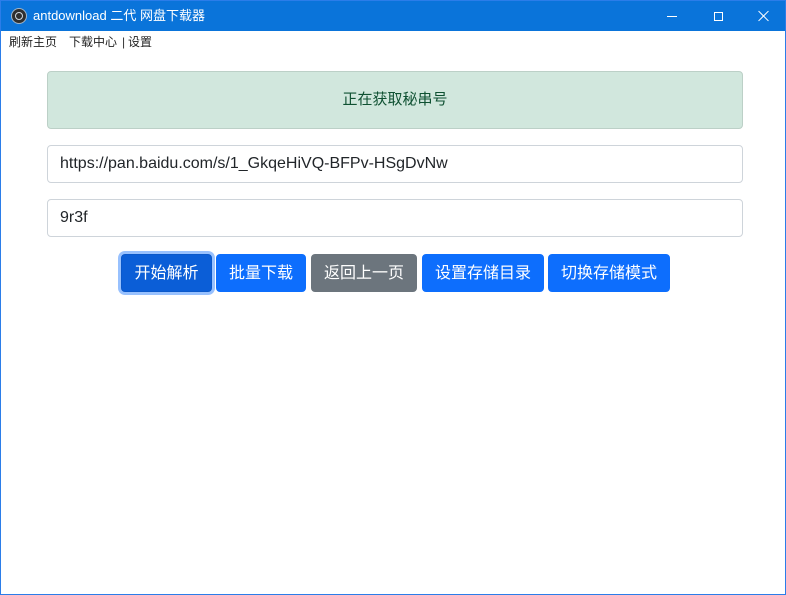  I want to click on menu-item-settings: 设置, so click(140, 42).